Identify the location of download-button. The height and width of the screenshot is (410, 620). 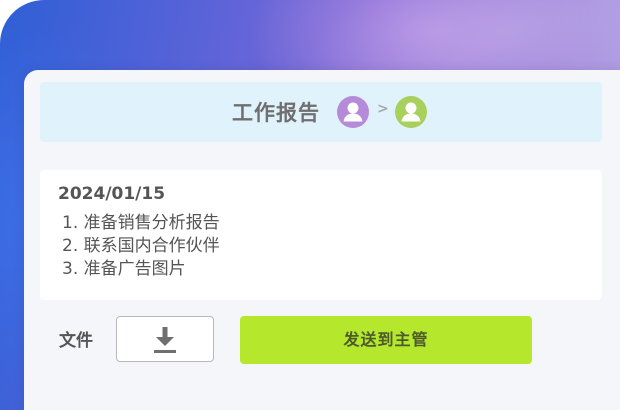
(165, 339).